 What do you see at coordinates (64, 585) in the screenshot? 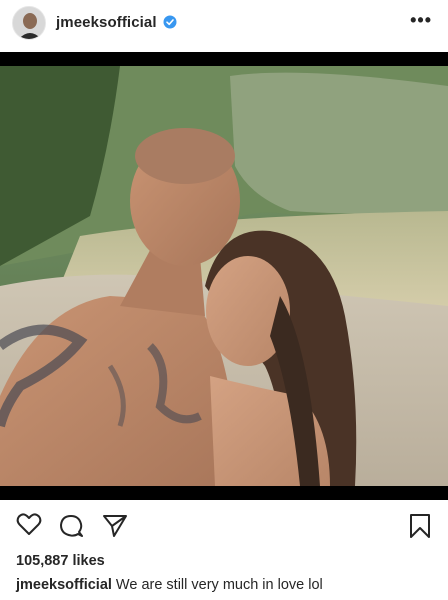
I see `caption-username: jmeeksofficial` at bounding box center [64, 585].